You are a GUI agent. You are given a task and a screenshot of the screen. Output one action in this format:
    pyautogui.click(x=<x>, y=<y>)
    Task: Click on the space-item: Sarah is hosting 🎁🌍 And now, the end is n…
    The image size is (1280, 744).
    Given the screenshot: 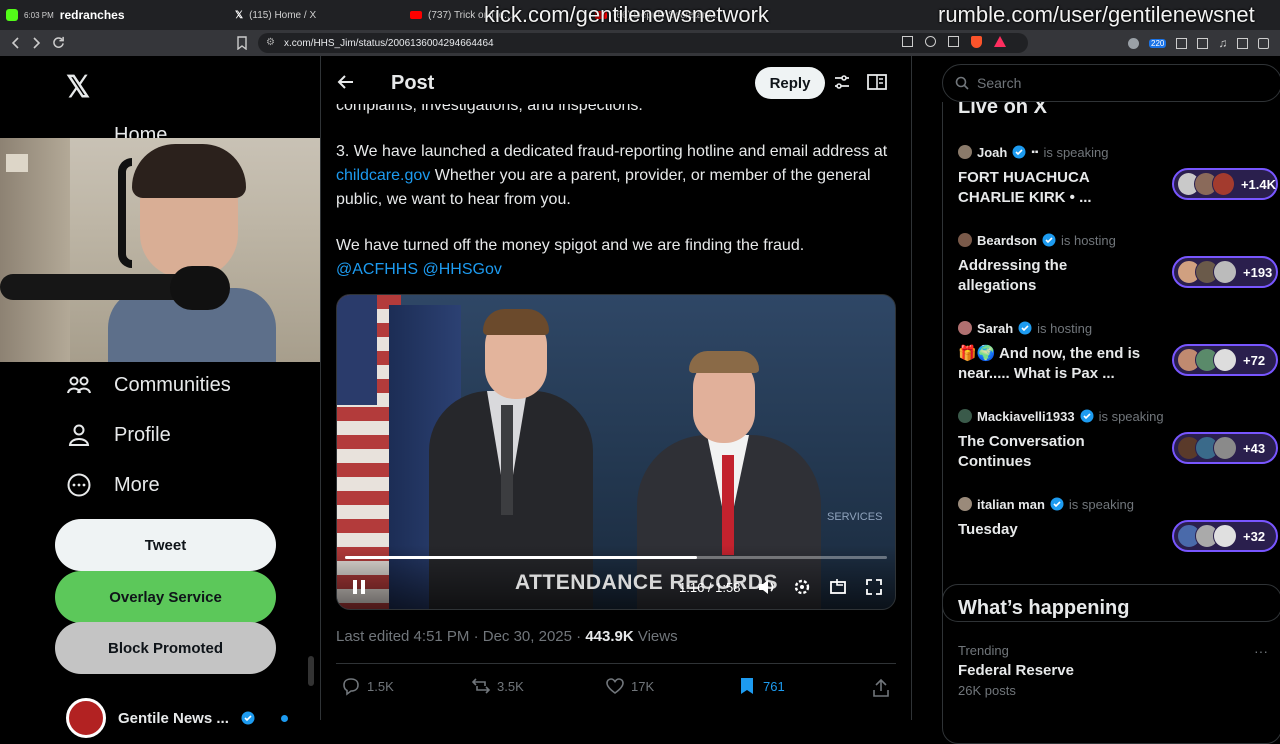 What is the action you would take?
    pyautogui.click(x=1118, y=352)
    